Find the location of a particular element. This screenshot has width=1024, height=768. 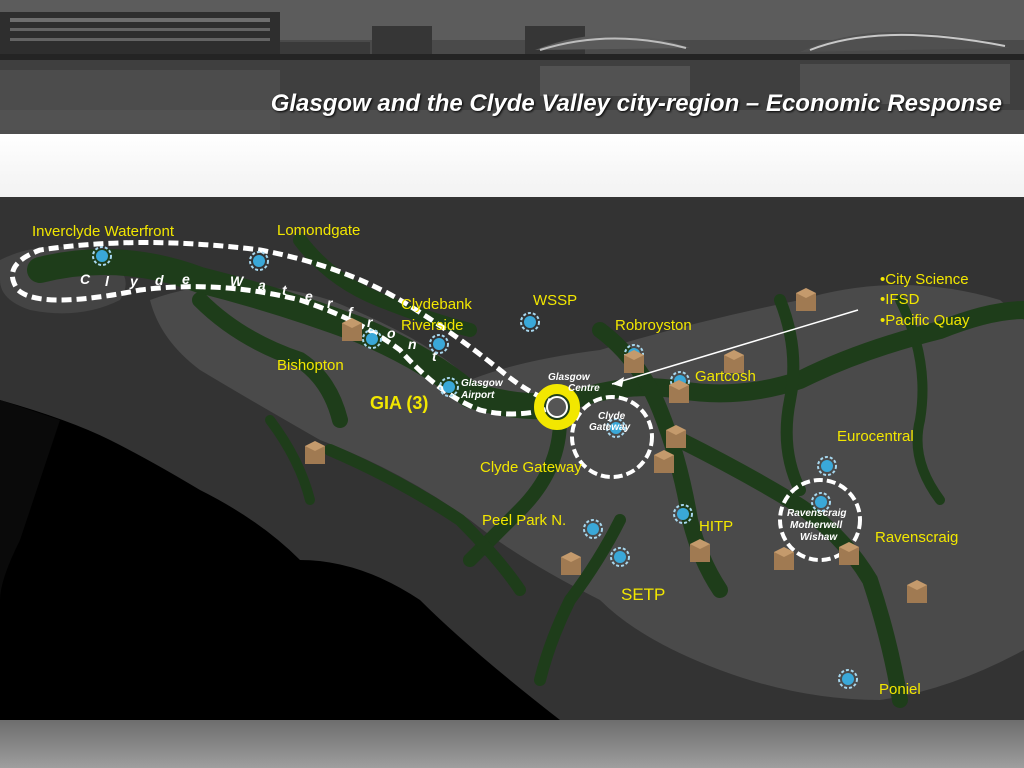

label-eurocentral: Eurocentral is located at coordinates (875, 436).